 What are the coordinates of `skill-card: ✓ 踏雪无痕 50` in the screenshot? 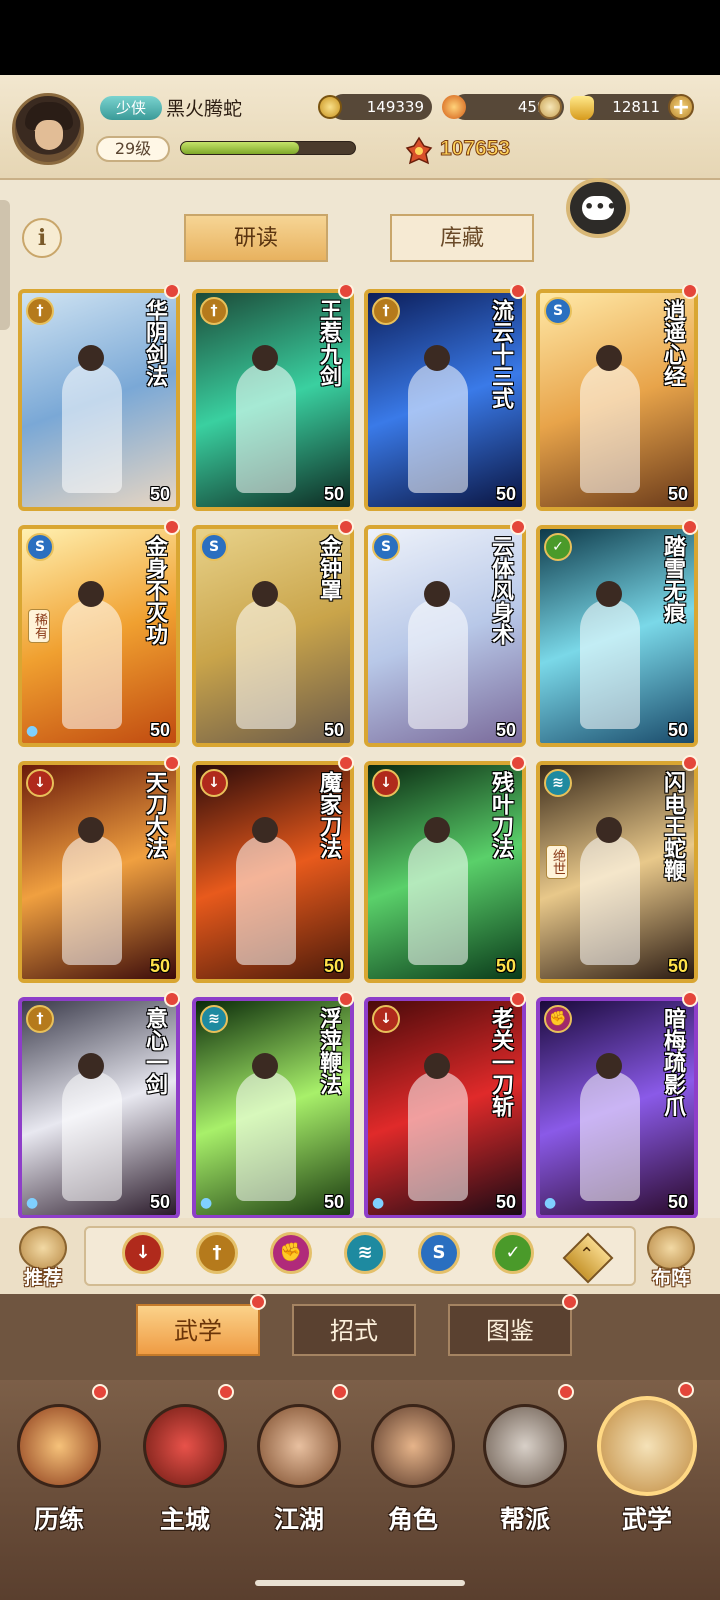 It's located at (617, 636).